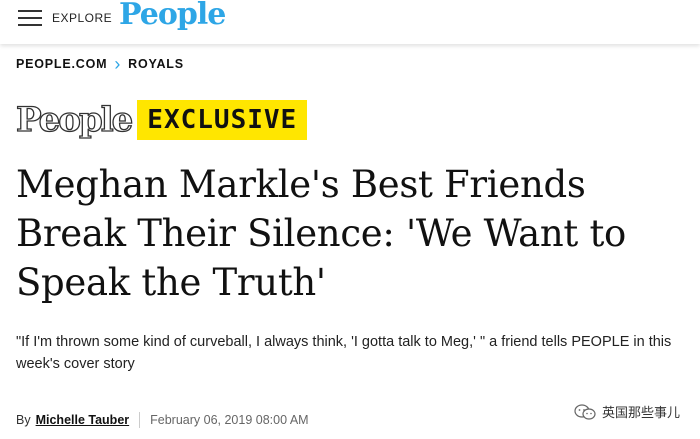  I want to click on byline-divider, so click(140, 420).